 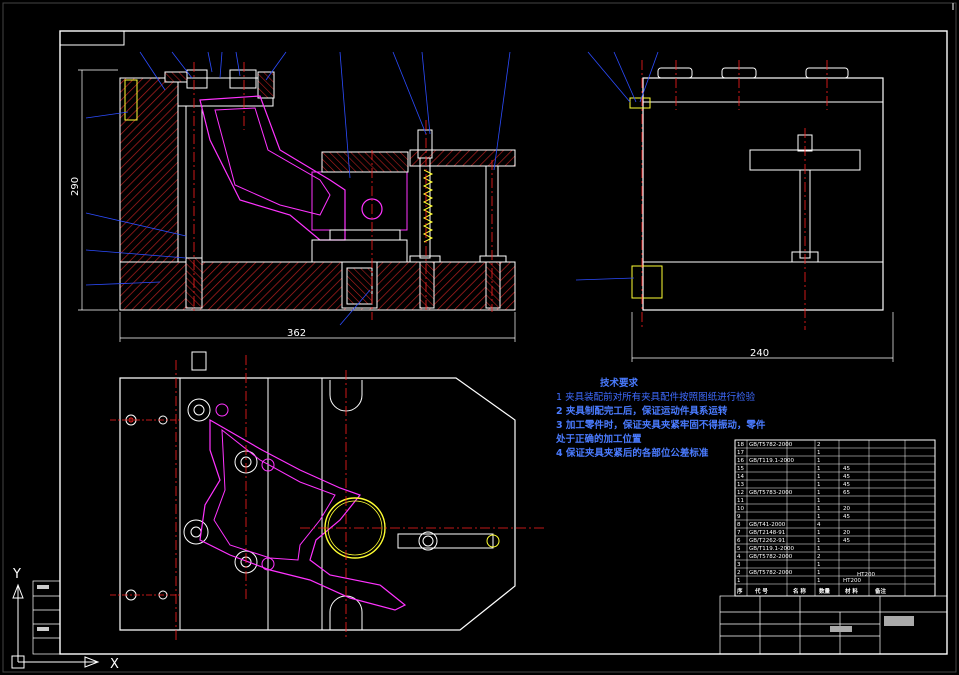 I want to click on bom-material-note: HT200, so click(x=866, y=575).